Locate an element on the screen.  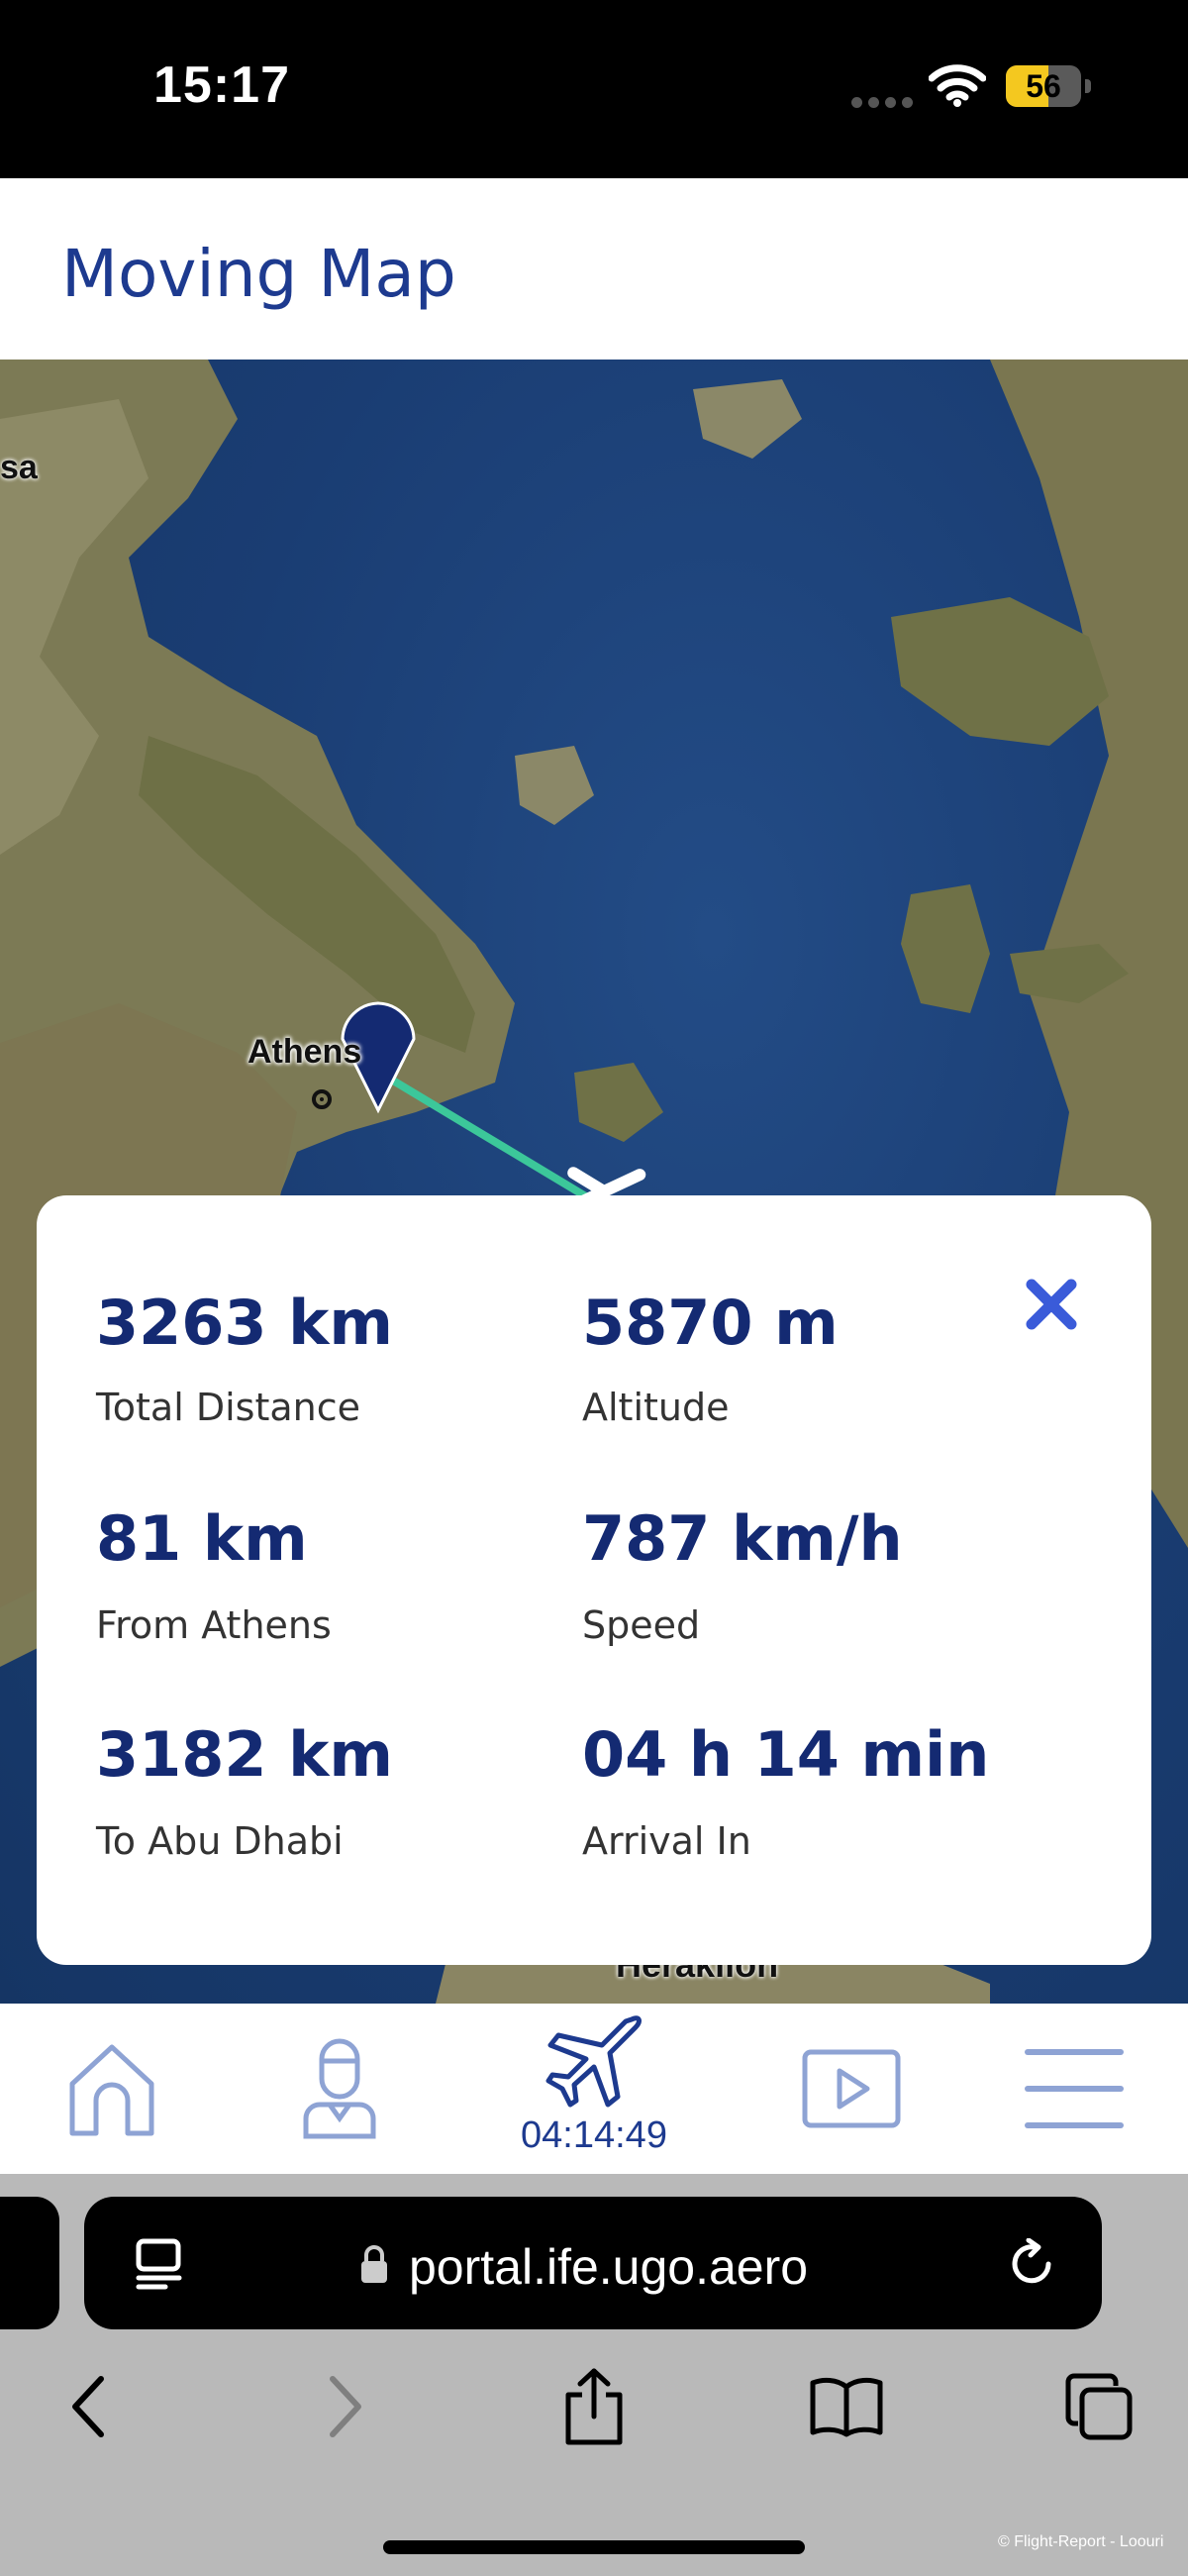
forward-button is located at coordinates (344, 2406).